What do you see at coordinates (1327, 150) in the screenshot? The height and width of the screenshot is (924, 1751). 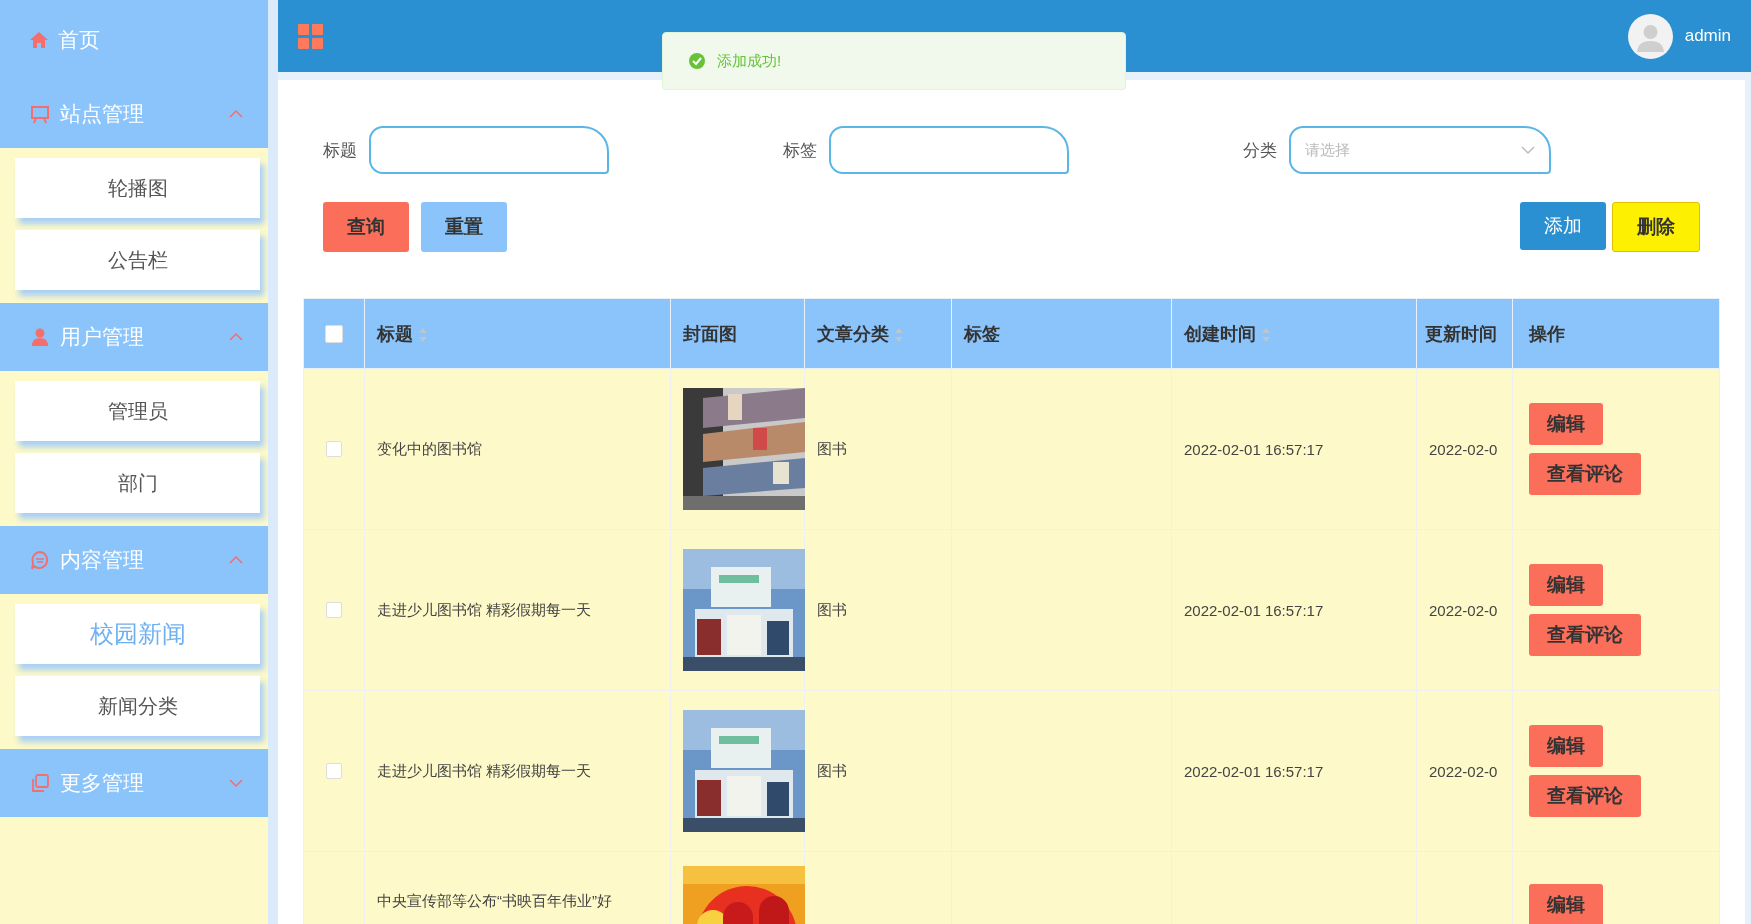 I see `select-placeholder: 请选择` at bounding box center [1327, 150].